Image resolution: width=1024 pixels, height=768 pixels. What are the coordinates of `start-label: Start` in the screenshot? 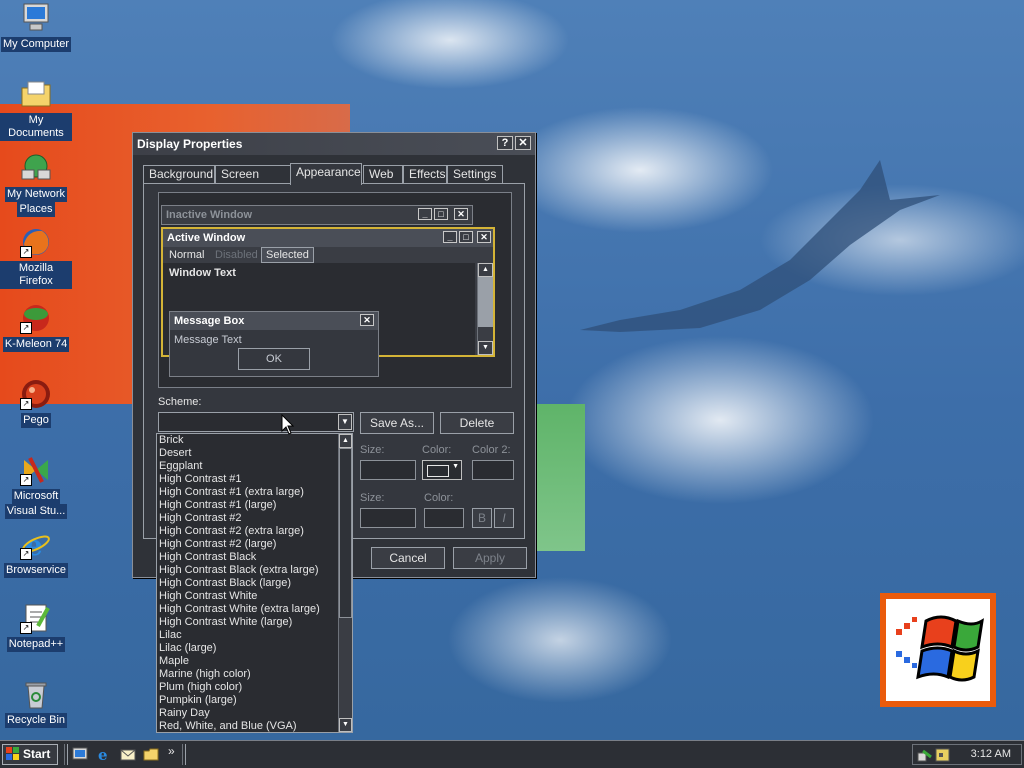 It's located at (37, 754).